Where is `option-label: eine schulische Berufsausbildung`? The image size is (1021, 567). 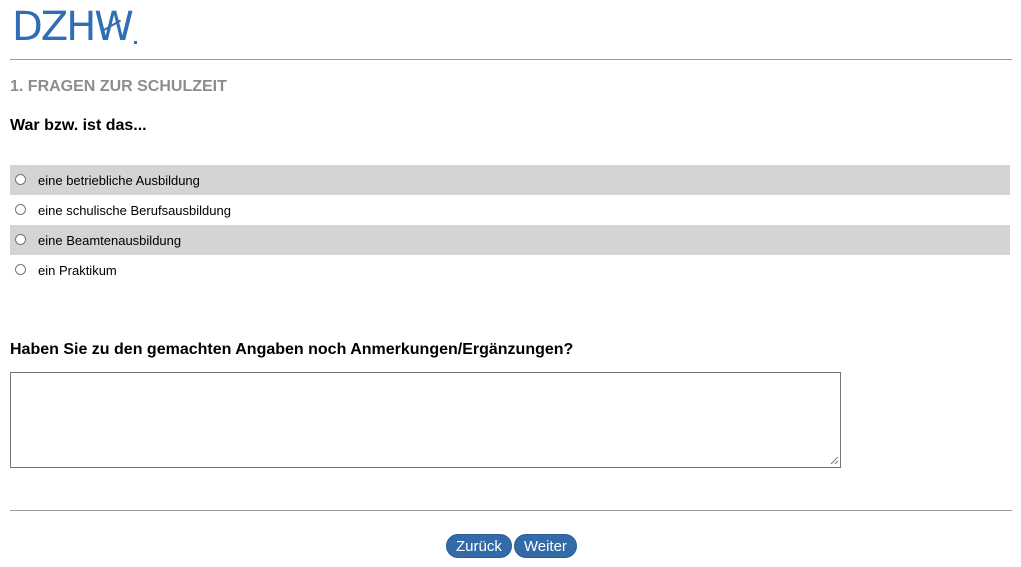
option-label: eine schulische Berufsausbildung is located at coordinates (134, 210).